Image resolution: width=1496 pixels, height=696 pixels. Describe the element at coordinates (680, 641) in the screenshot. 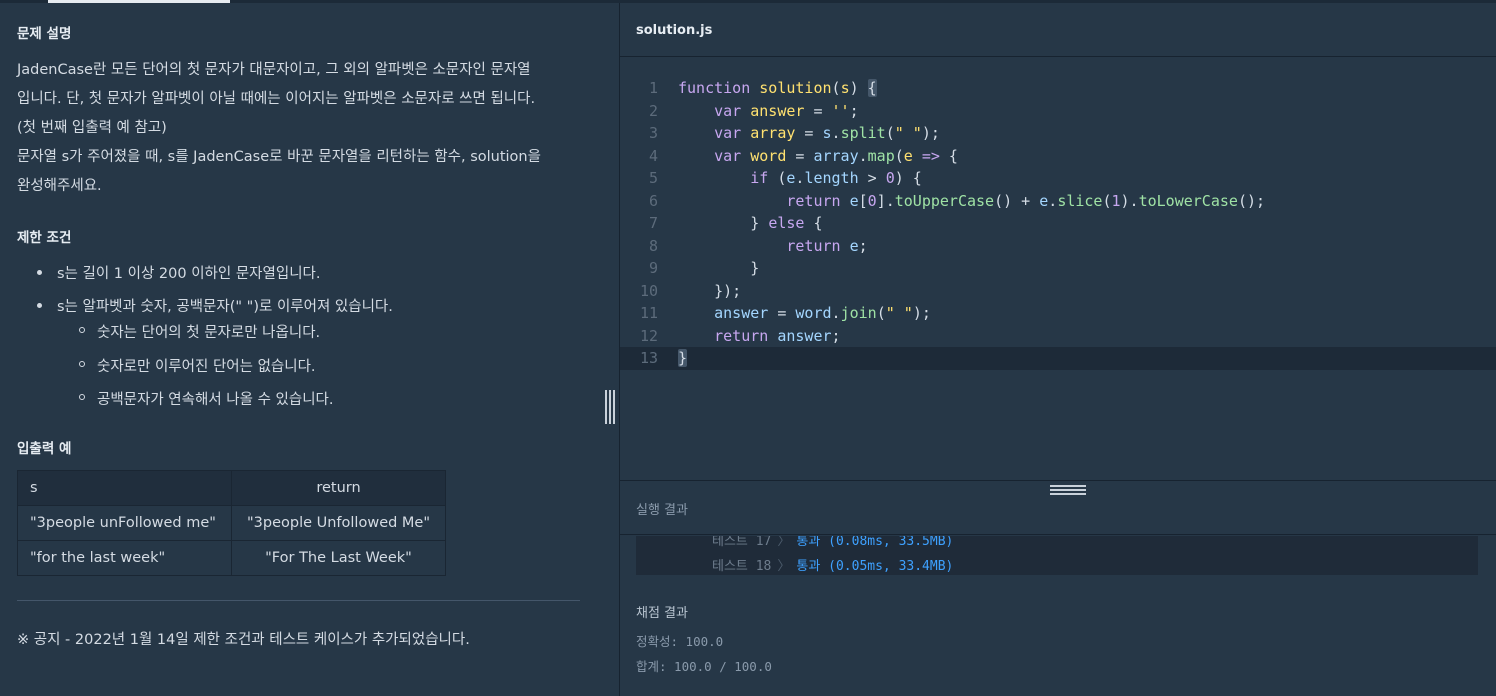

I see `accuracy-text: 정확성: 100.0` at that location.